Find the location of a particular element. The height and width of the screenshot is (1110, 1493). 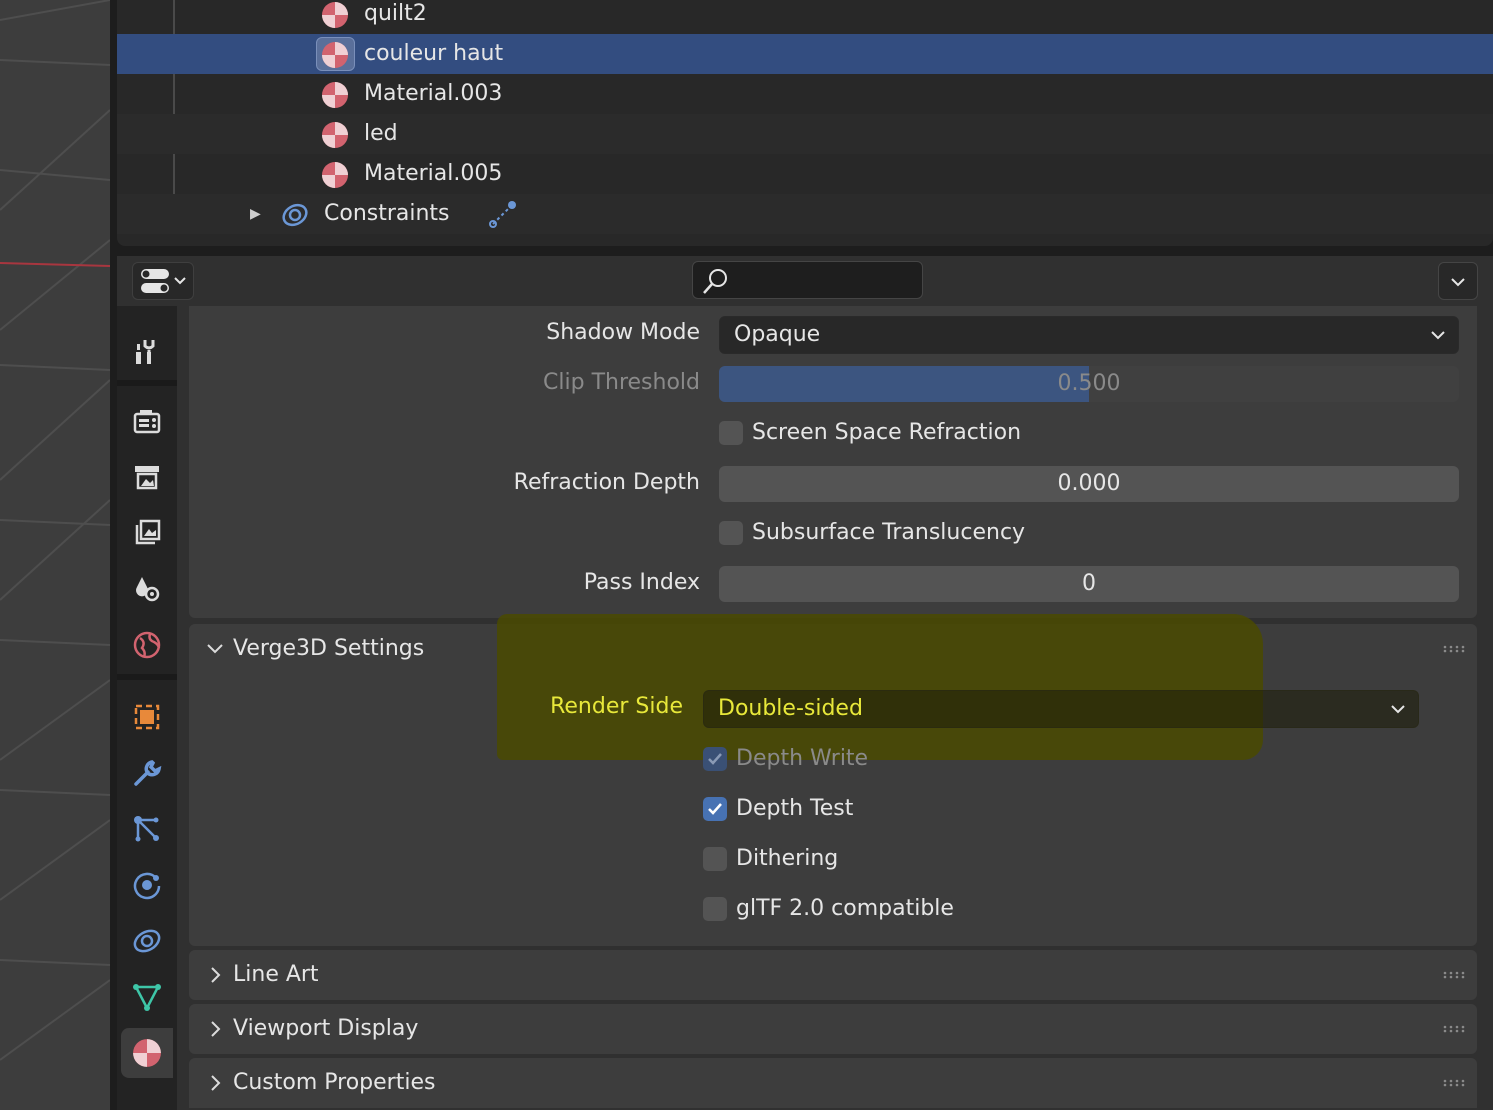

depth-test-label: Depth Test is located at coordinates (795, 808).